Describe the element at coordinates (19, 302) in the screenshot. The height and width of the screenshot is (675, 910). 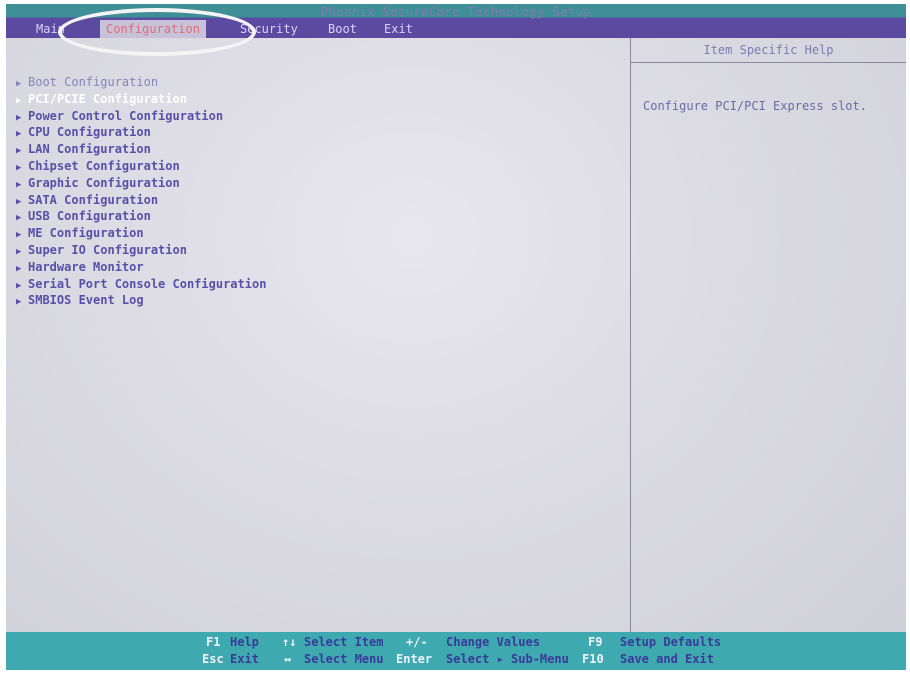
I see `triangle-right-icon: ▶` at that location.